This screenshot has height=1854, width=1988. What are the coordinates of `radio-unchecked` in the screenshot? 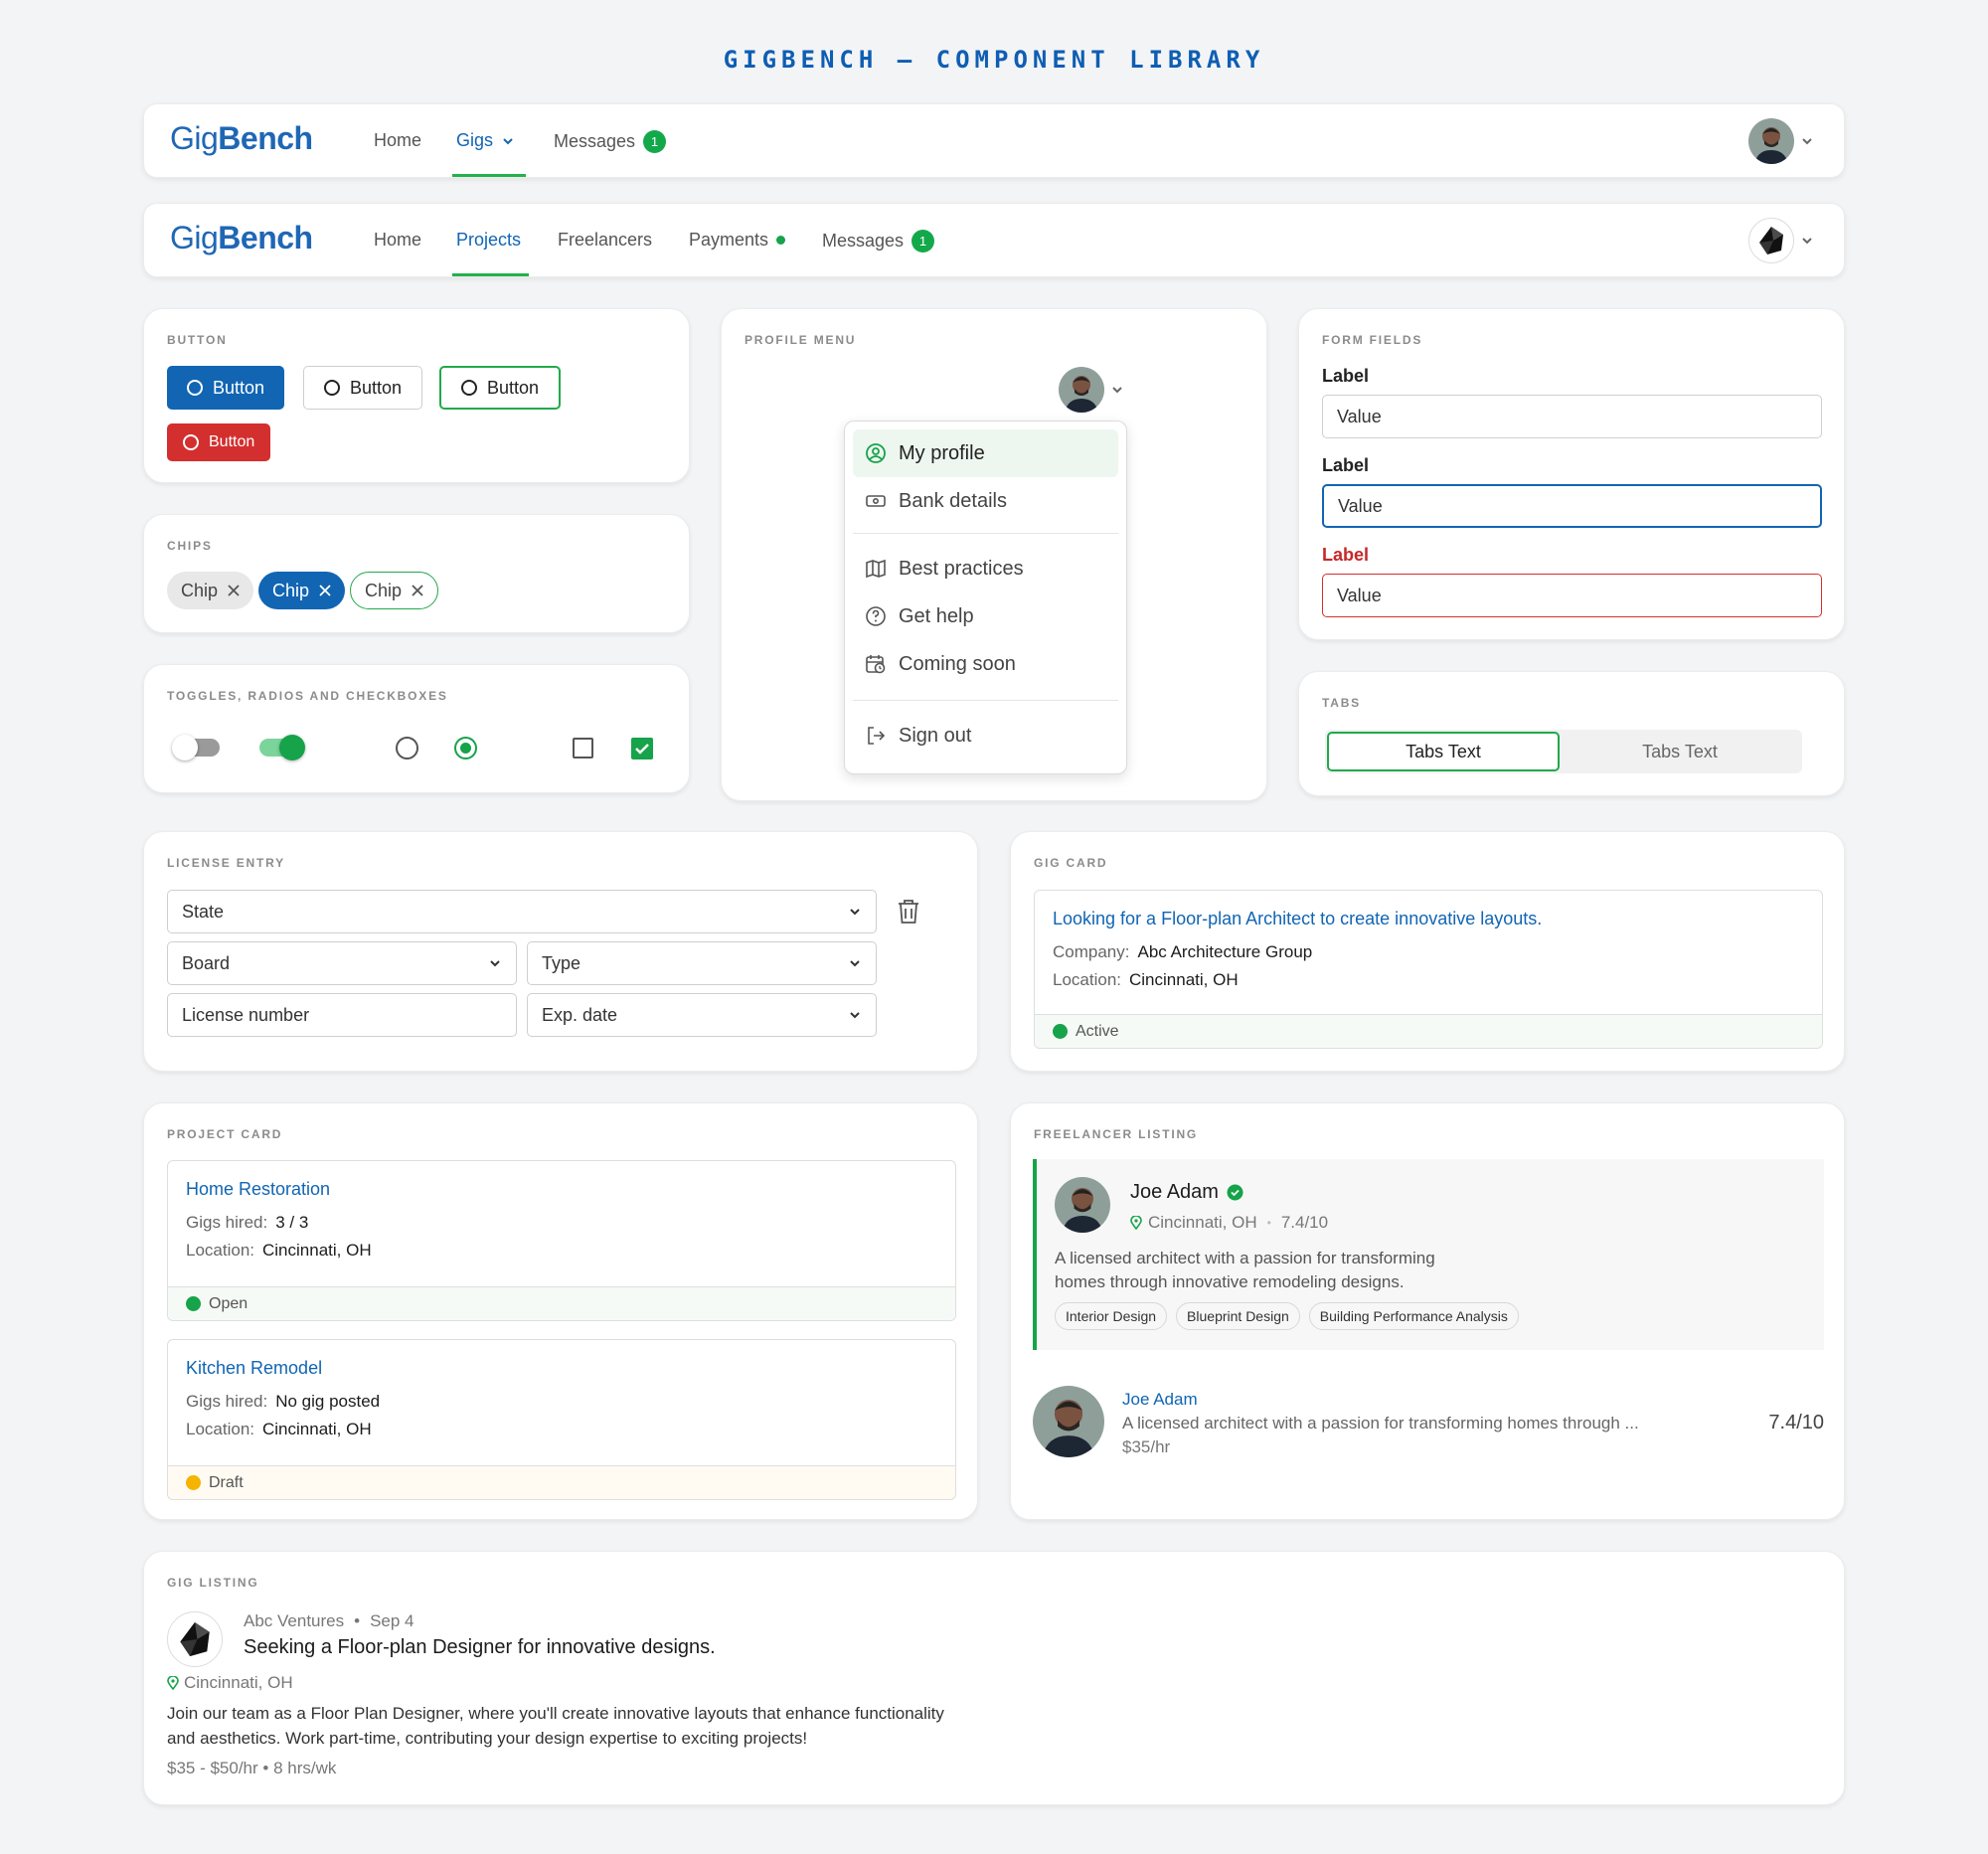 It's located at (407, 748).